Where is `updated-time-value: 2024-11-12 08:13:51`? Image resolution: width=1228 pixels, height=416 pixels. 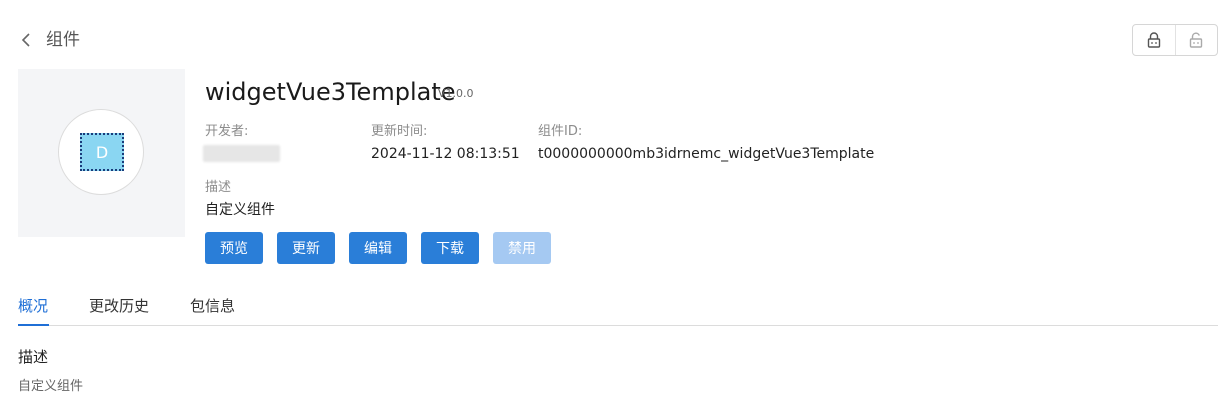
updated-time-value: 2024-11-12 08:13:51 is located at coordinates (445, 154).